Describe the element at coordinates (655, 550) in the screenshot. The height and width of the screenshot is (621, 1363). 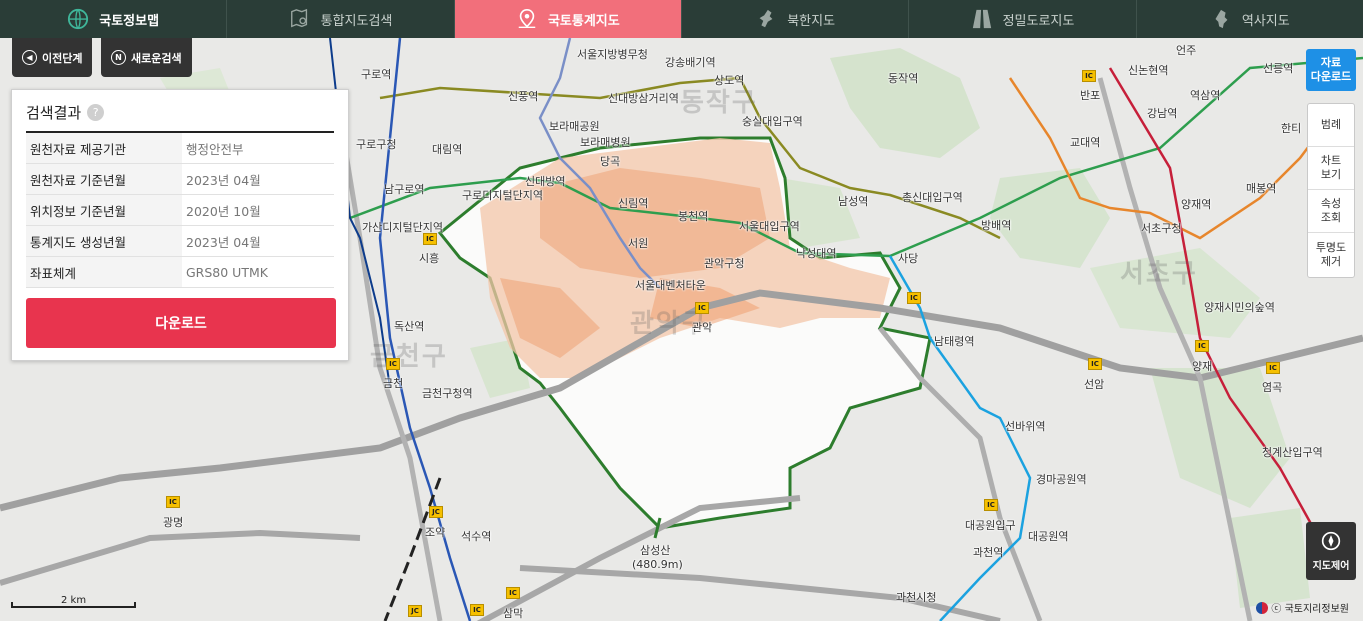
I see `map-label: 삼성산` at that location.